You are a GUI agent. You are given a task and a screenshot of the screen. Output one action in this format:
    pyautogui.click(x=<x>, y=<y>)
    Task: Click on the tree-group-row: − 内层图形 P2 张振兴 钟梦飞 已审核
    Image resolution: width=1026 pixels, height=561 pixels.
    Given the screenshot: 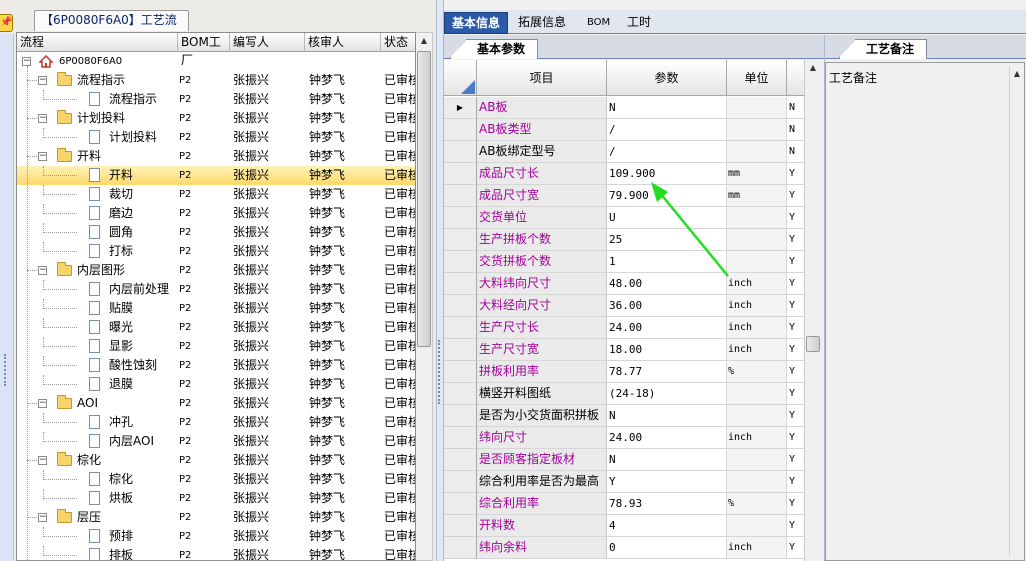 What is the action you would take?
    pyautogui.click(x=216, y=270)
    